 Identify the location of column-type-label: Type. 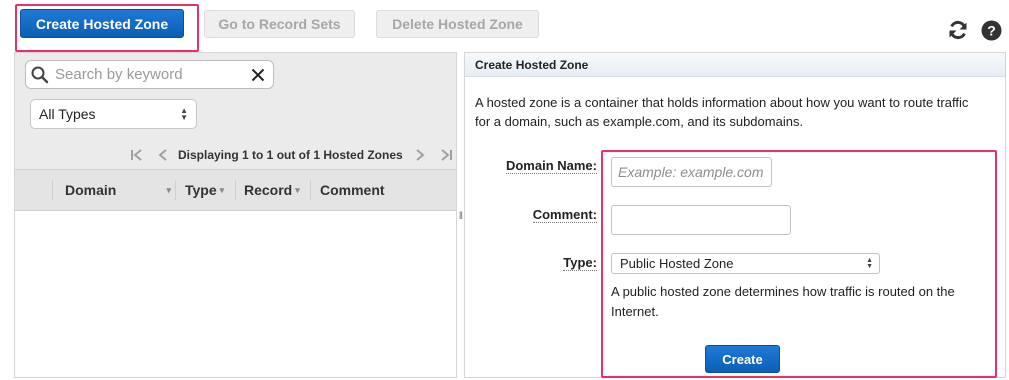
(201, 190).